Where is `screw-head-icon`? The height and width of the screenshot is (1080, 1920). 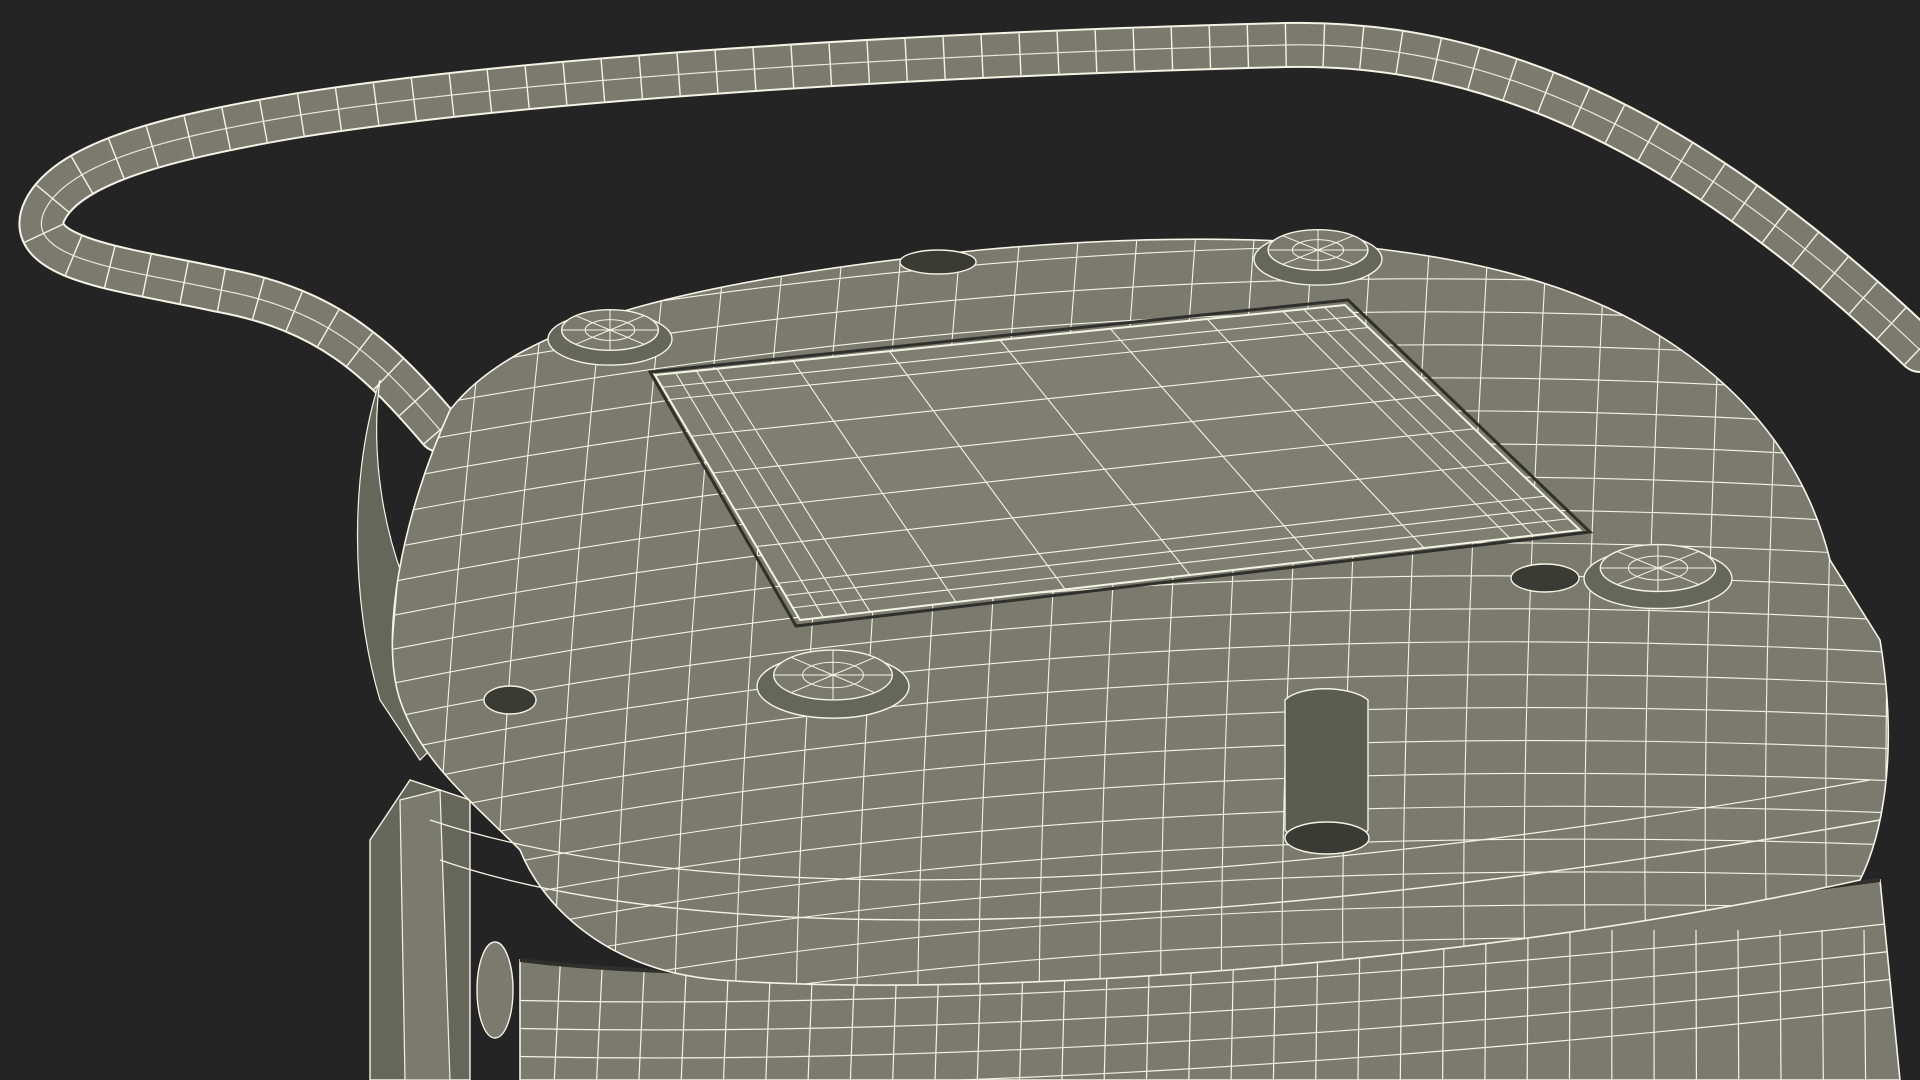
screw-head-icon is located at coordinates (1318, 257).